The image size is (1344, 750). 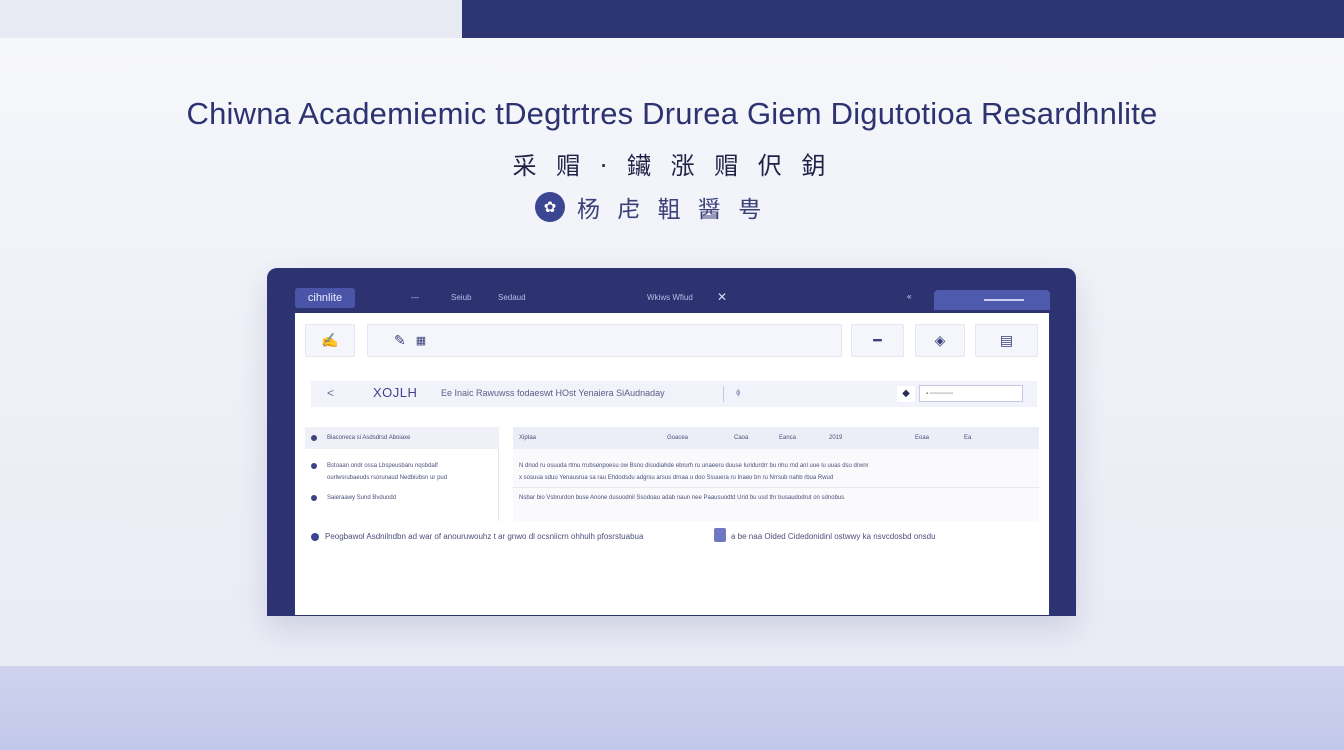 What do you see at coordinates (971, 393) in the screenshot?
I see `search-input` at bounding box center [971, 393].